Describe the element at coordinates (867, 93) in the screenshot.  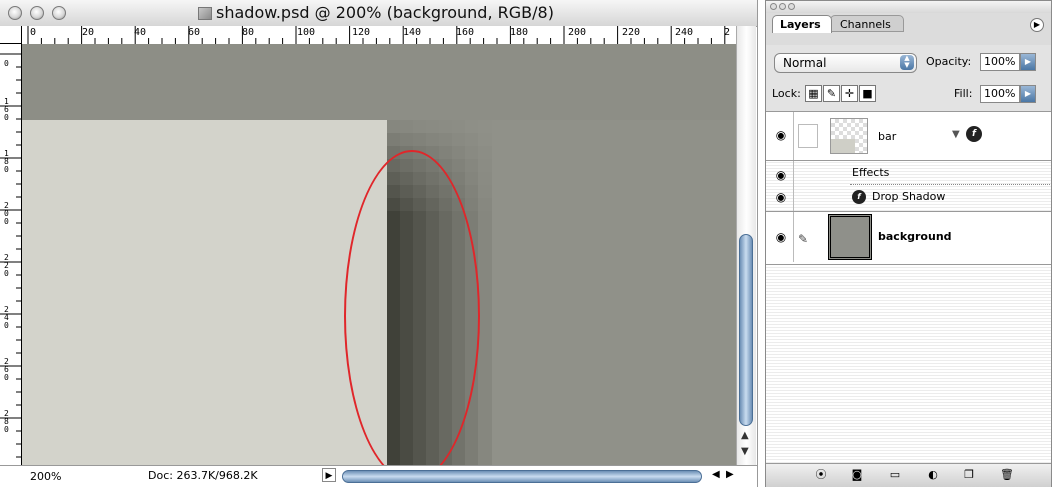
I see `lock-all-icon: ■` at that location.